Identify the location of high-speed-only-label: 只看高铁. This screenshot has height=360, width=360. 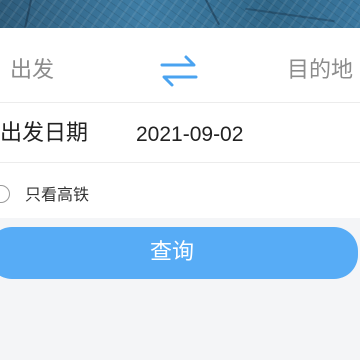
(57, 195).